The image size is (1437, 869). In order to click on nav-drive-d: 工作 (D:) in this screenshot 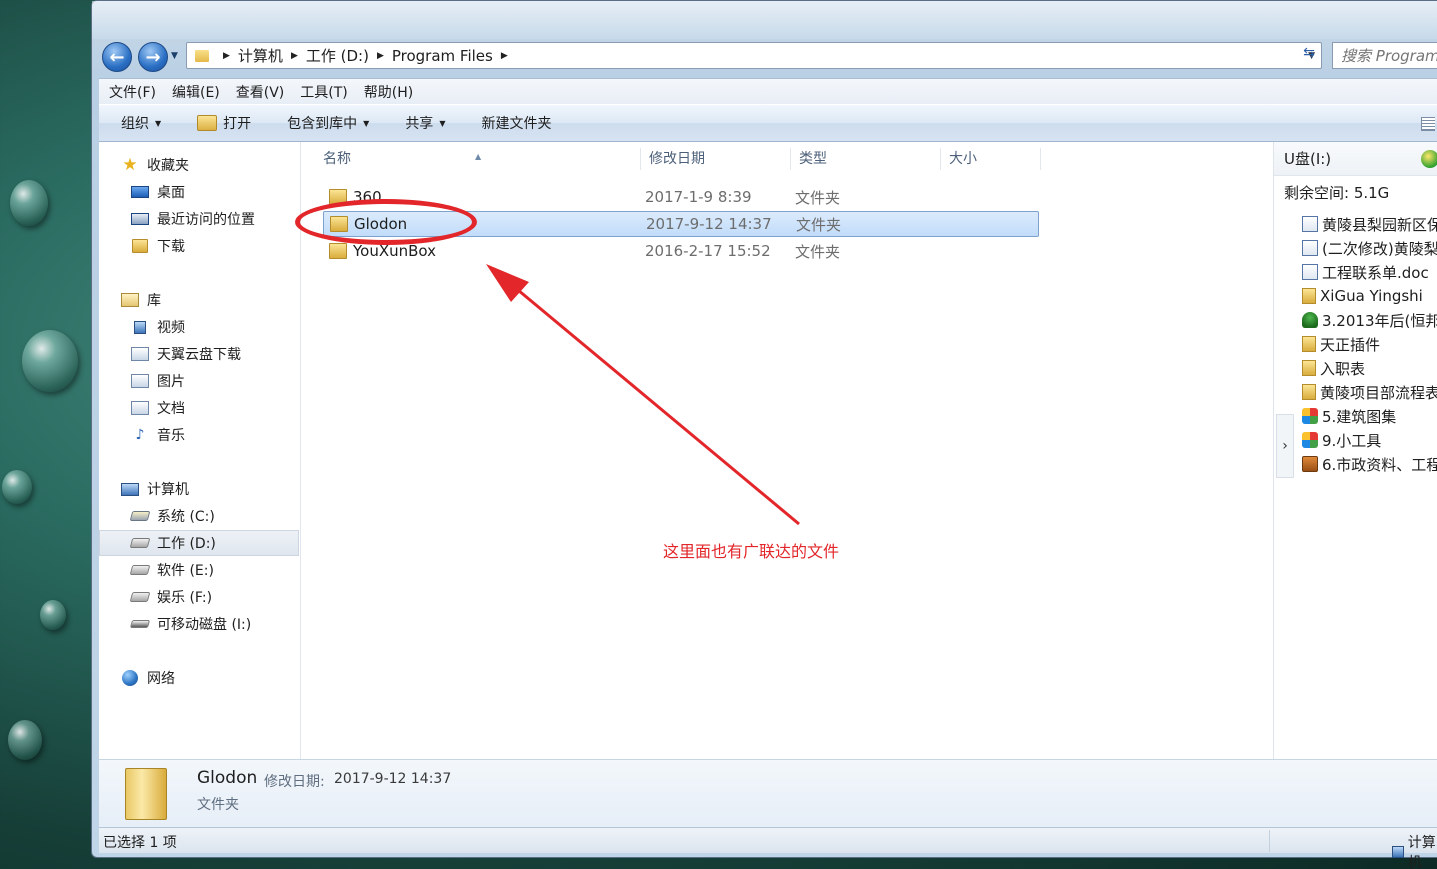, I will do `click(199, 543)`.